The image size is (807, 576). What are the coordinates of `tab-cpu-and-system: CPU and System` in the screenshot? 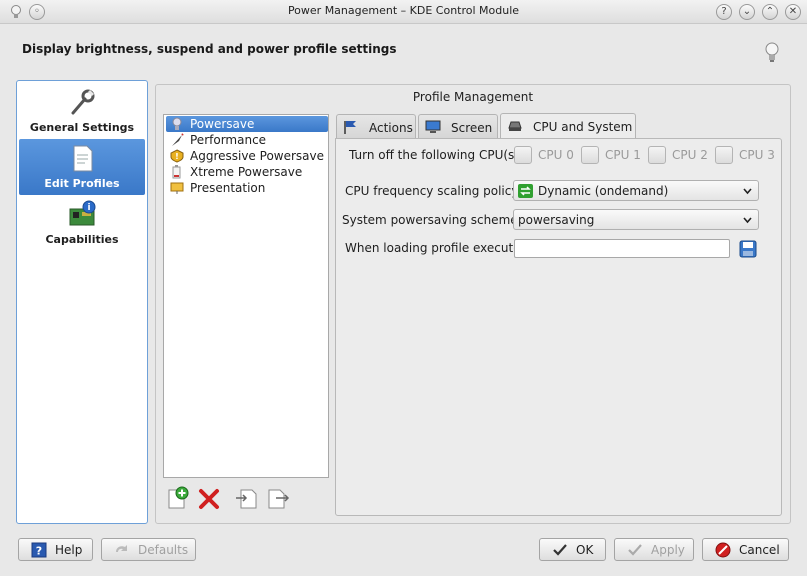 It's located at (568, 126).